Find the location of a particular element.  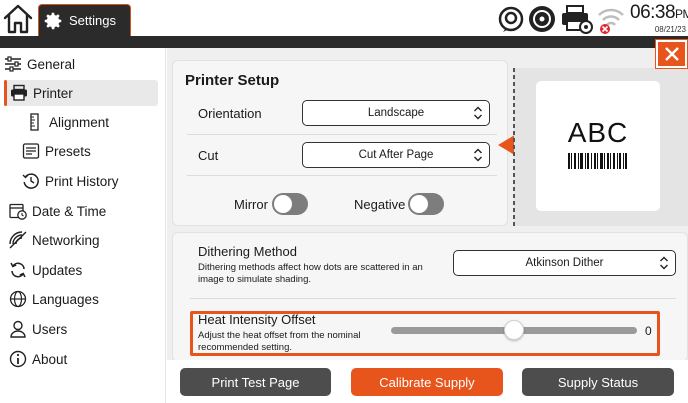

user-icon is located at coordinates (18, 329).